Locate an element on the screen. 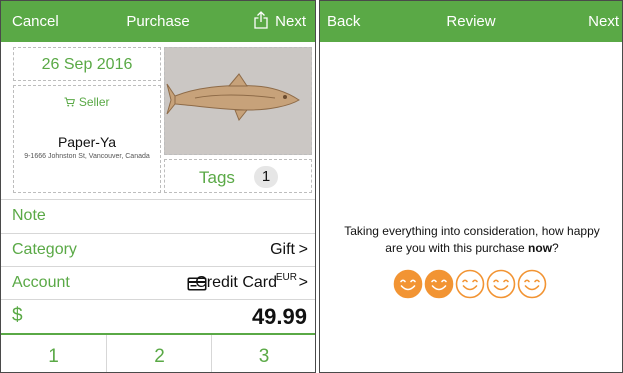 This screenshot has height=373, width=623. seller-label: Seller is located at coordinates (94, 102).